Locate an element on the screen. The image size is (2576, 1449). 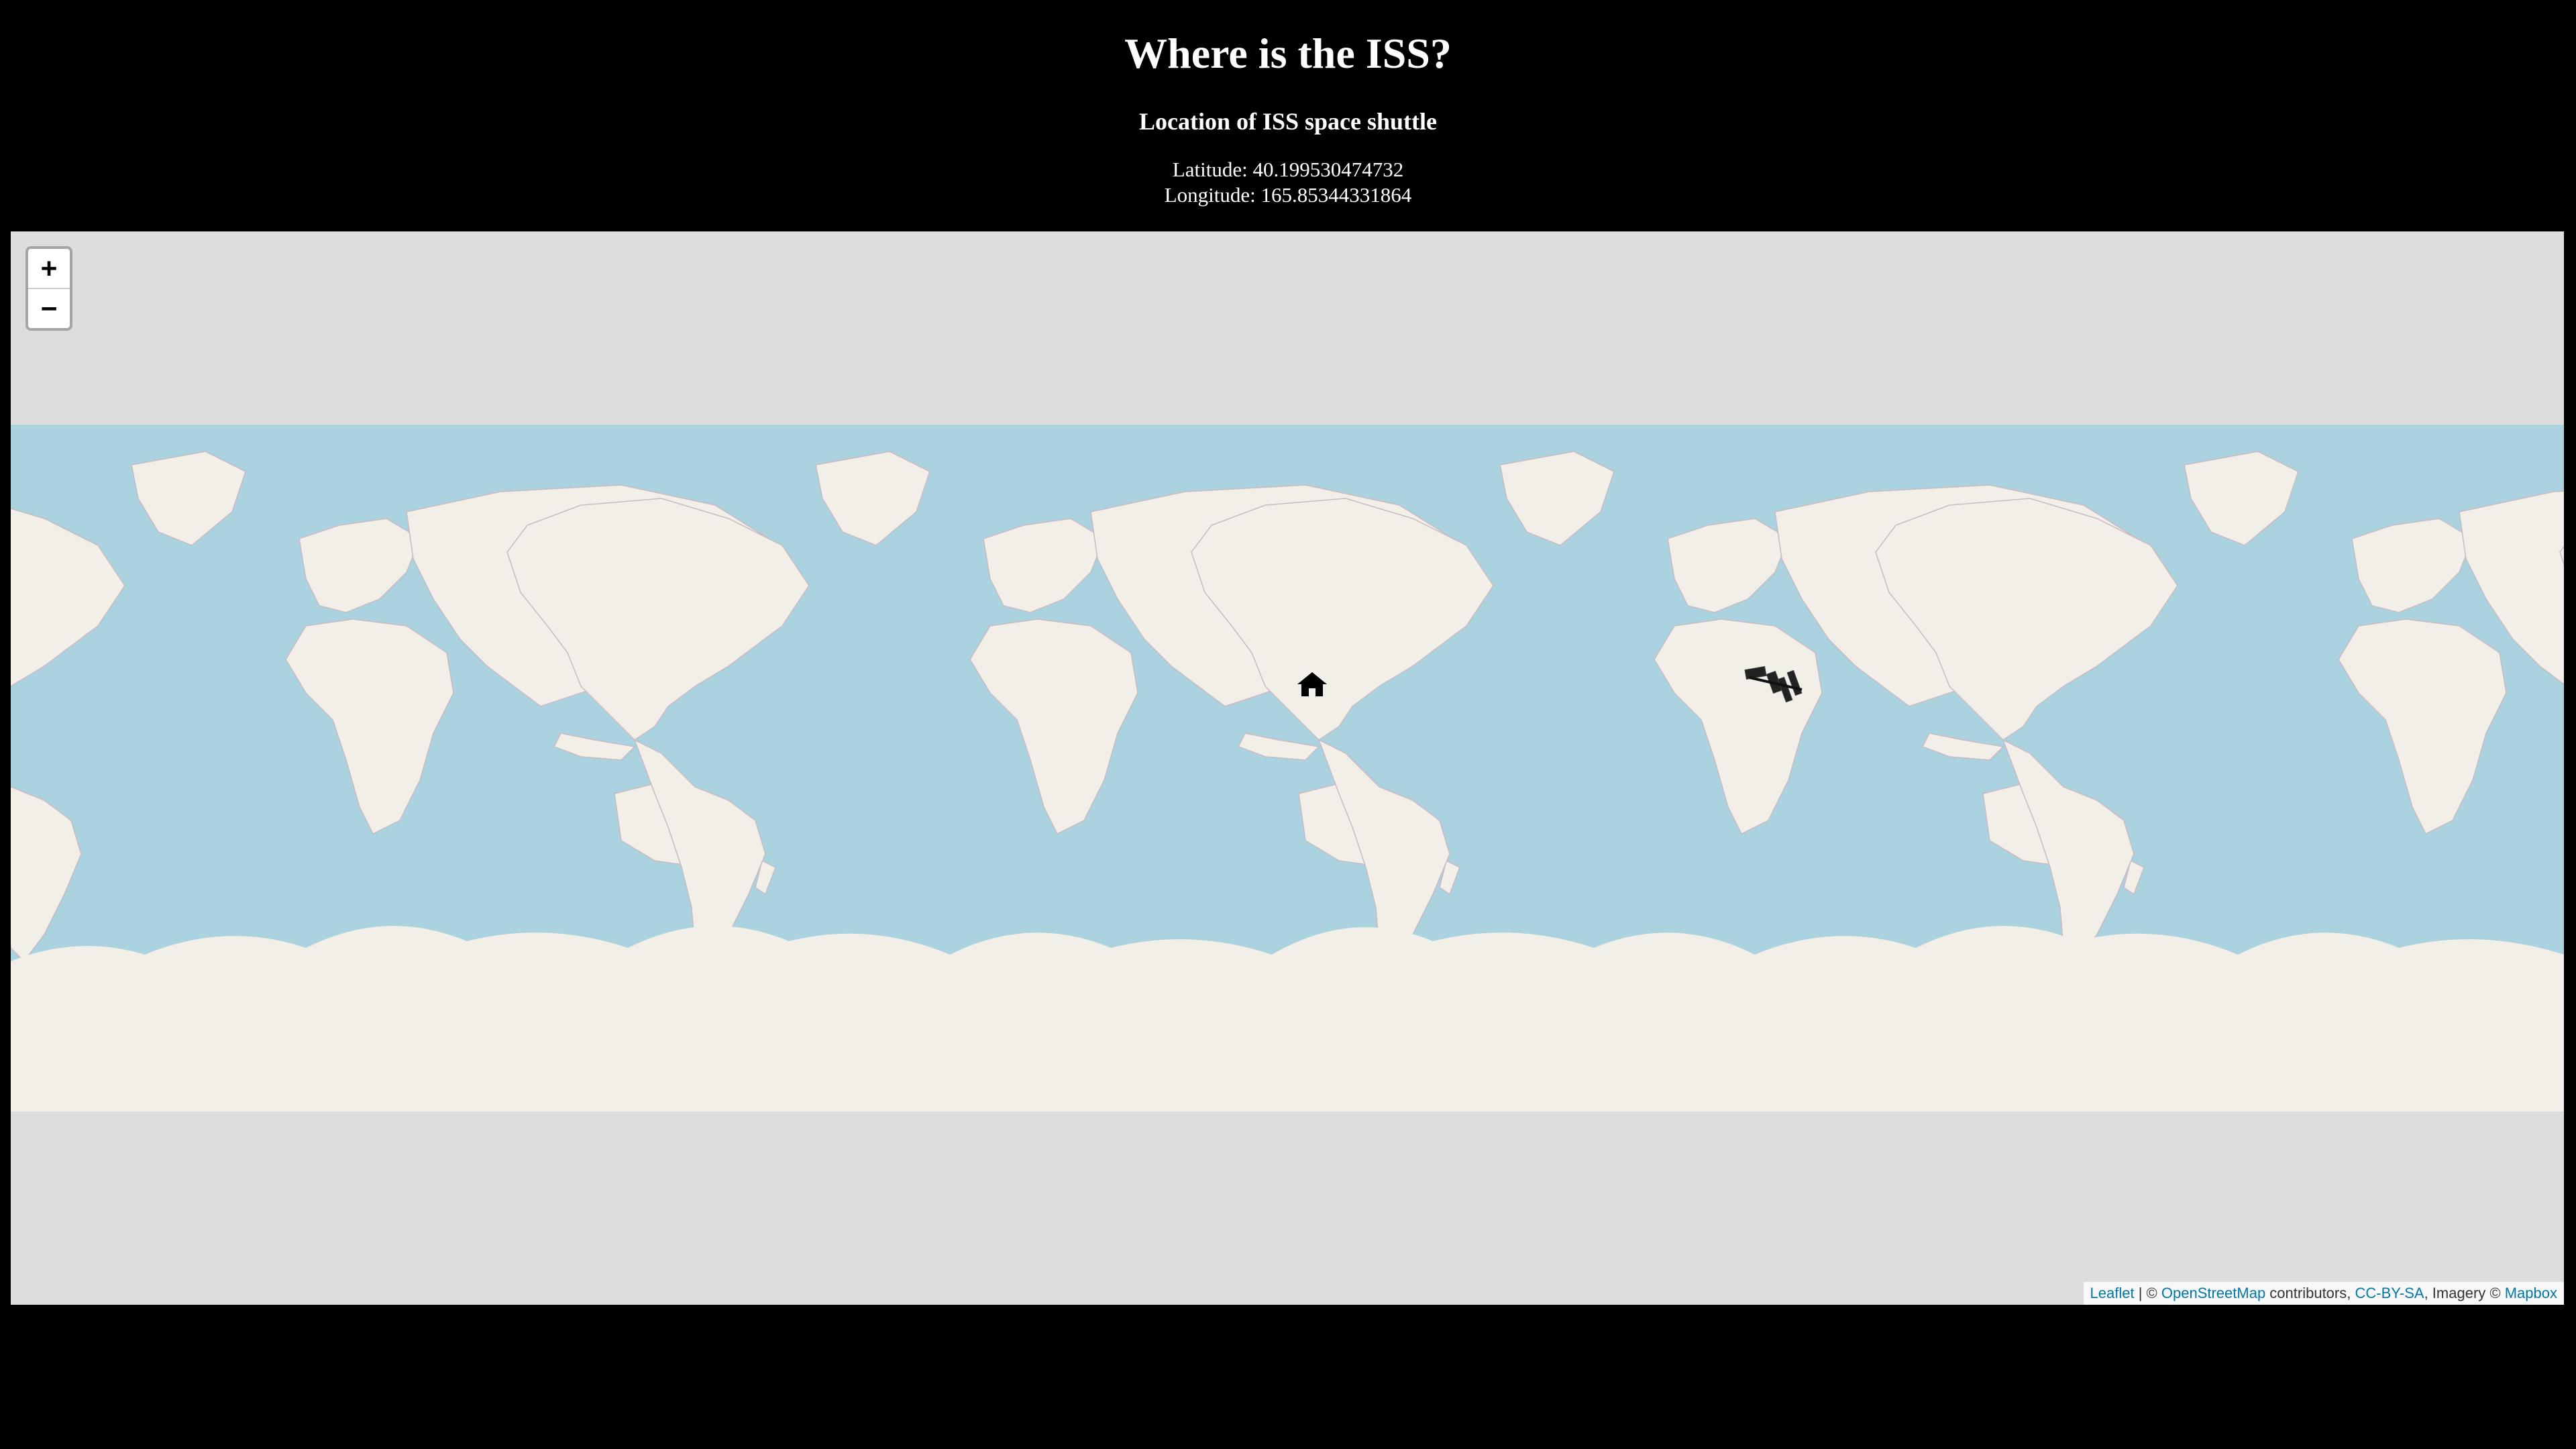
license-link: CC-BY-SA is located at coordinates (2389, 1293).